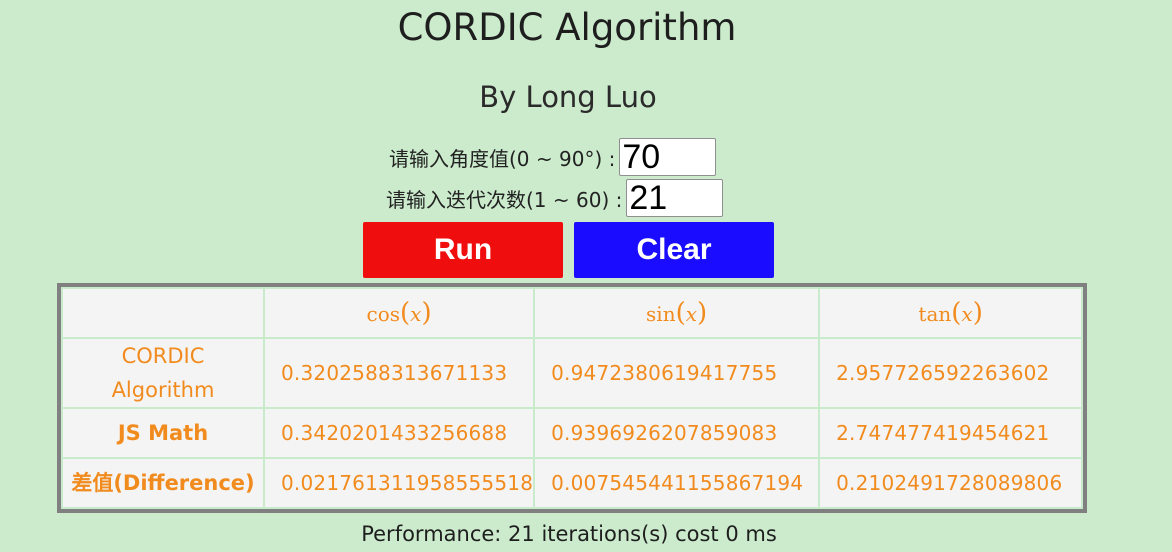 The image size is (1172, 552). Describe the element at coordinates (383, 314) in the screenshot. I see `fn-name: cos` at that location.